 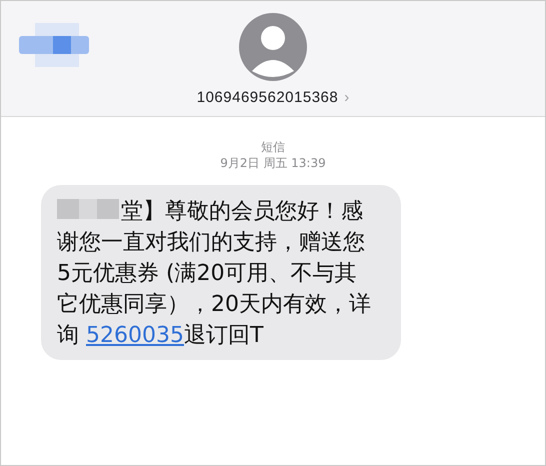 I want to click on timestamp: 9月2日 周五 13:39, so click(x=273, y=163).